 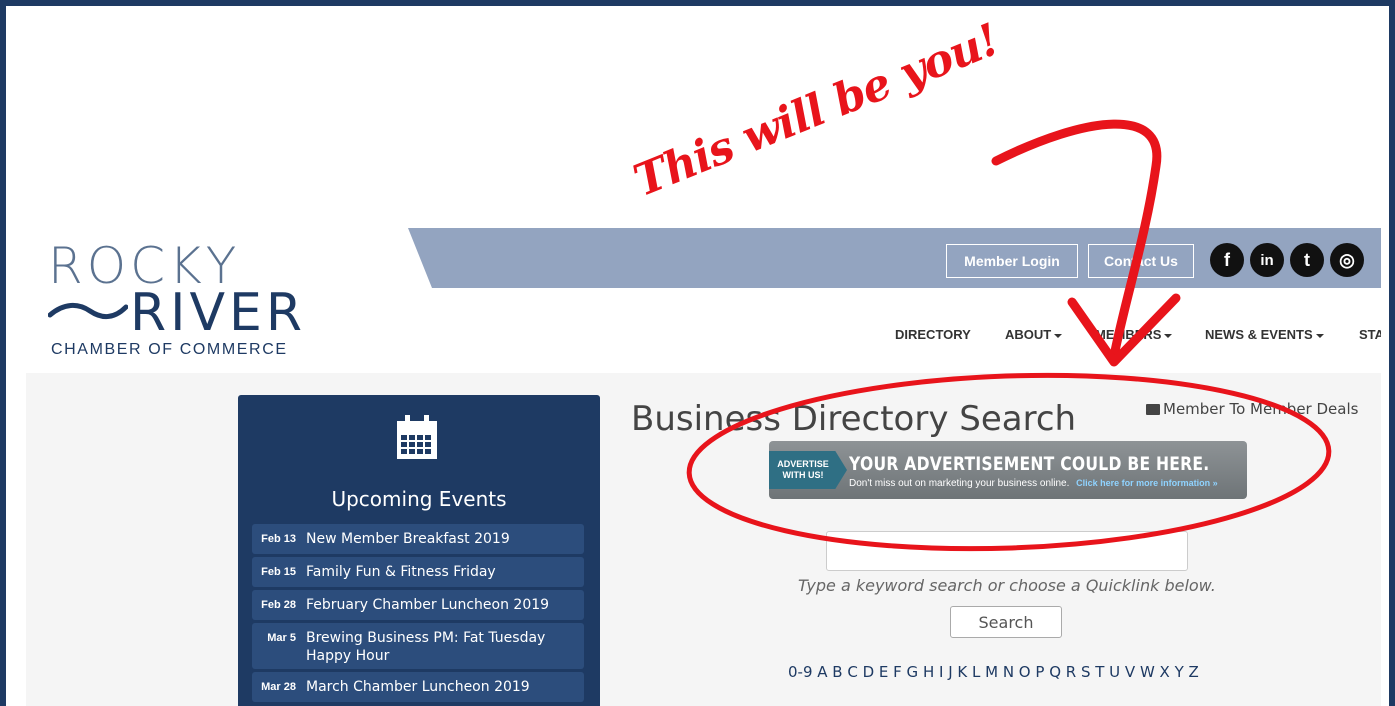 What do you see at coordinates (1347, 260) in the screenshot?
I see `instagram-icon: ◎` at bounding box center [1347, 260].